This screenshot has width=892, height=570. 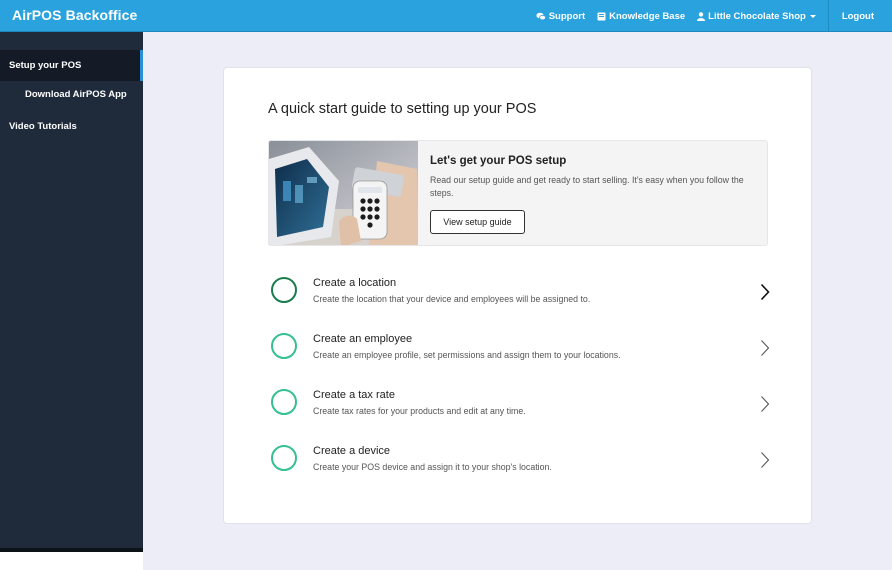 I want to click on shop-name: Little Chocolate Shop, so click(x=757, y=16).